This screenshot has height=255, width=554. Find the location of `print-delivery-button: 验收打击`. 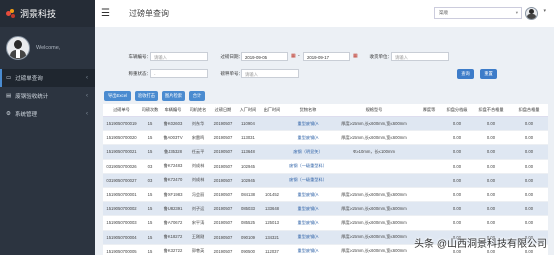

print-delivery-button: 验收打击 is located at coordinates (146, 96).